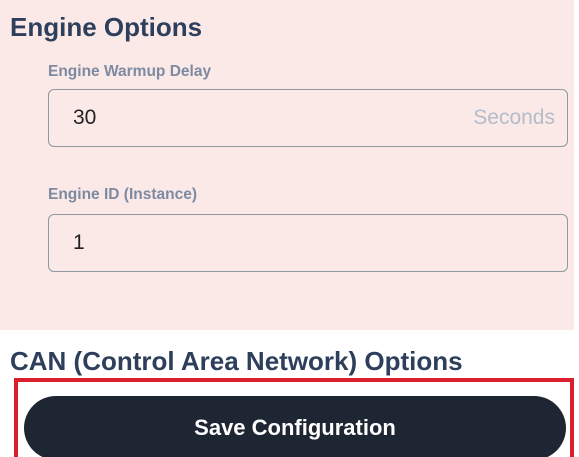  I want to click on warmup-delay-unit: Seconds, so click(514, 117).